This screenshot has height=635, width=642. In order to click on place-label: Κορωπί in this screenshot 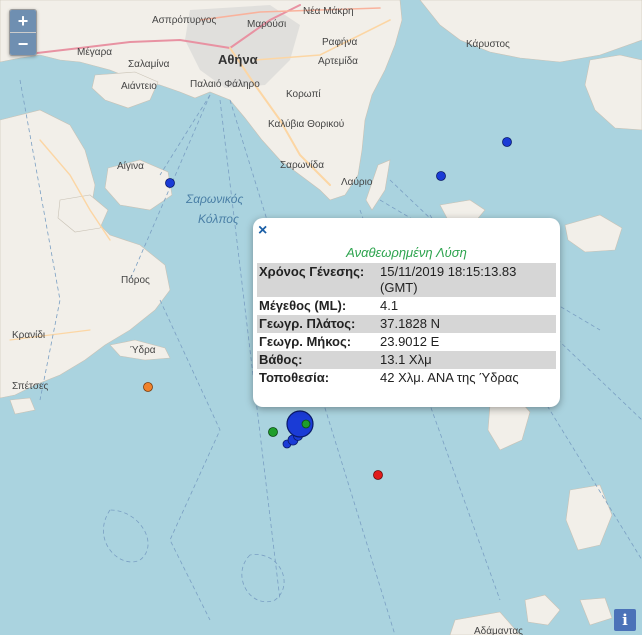, I will do `click(303, 94)`.